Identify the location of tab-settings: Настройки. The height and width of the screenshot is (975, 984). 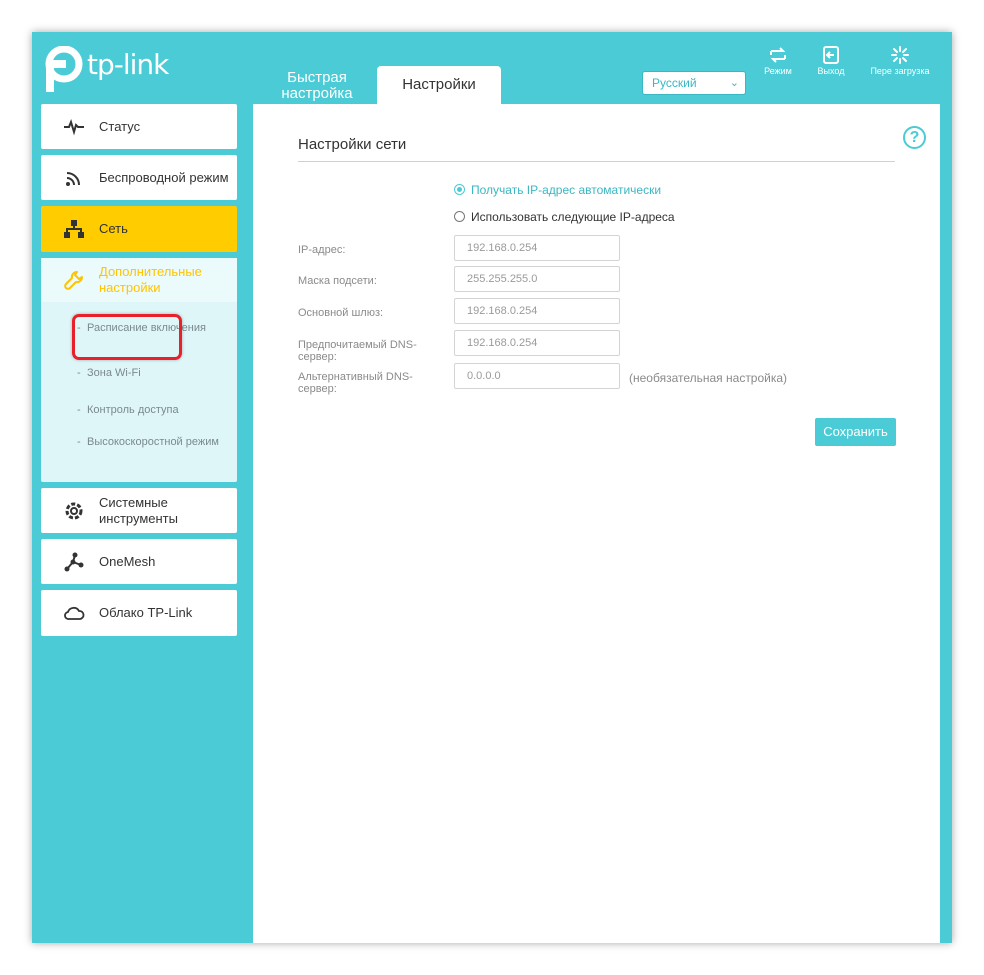
(439, 85).